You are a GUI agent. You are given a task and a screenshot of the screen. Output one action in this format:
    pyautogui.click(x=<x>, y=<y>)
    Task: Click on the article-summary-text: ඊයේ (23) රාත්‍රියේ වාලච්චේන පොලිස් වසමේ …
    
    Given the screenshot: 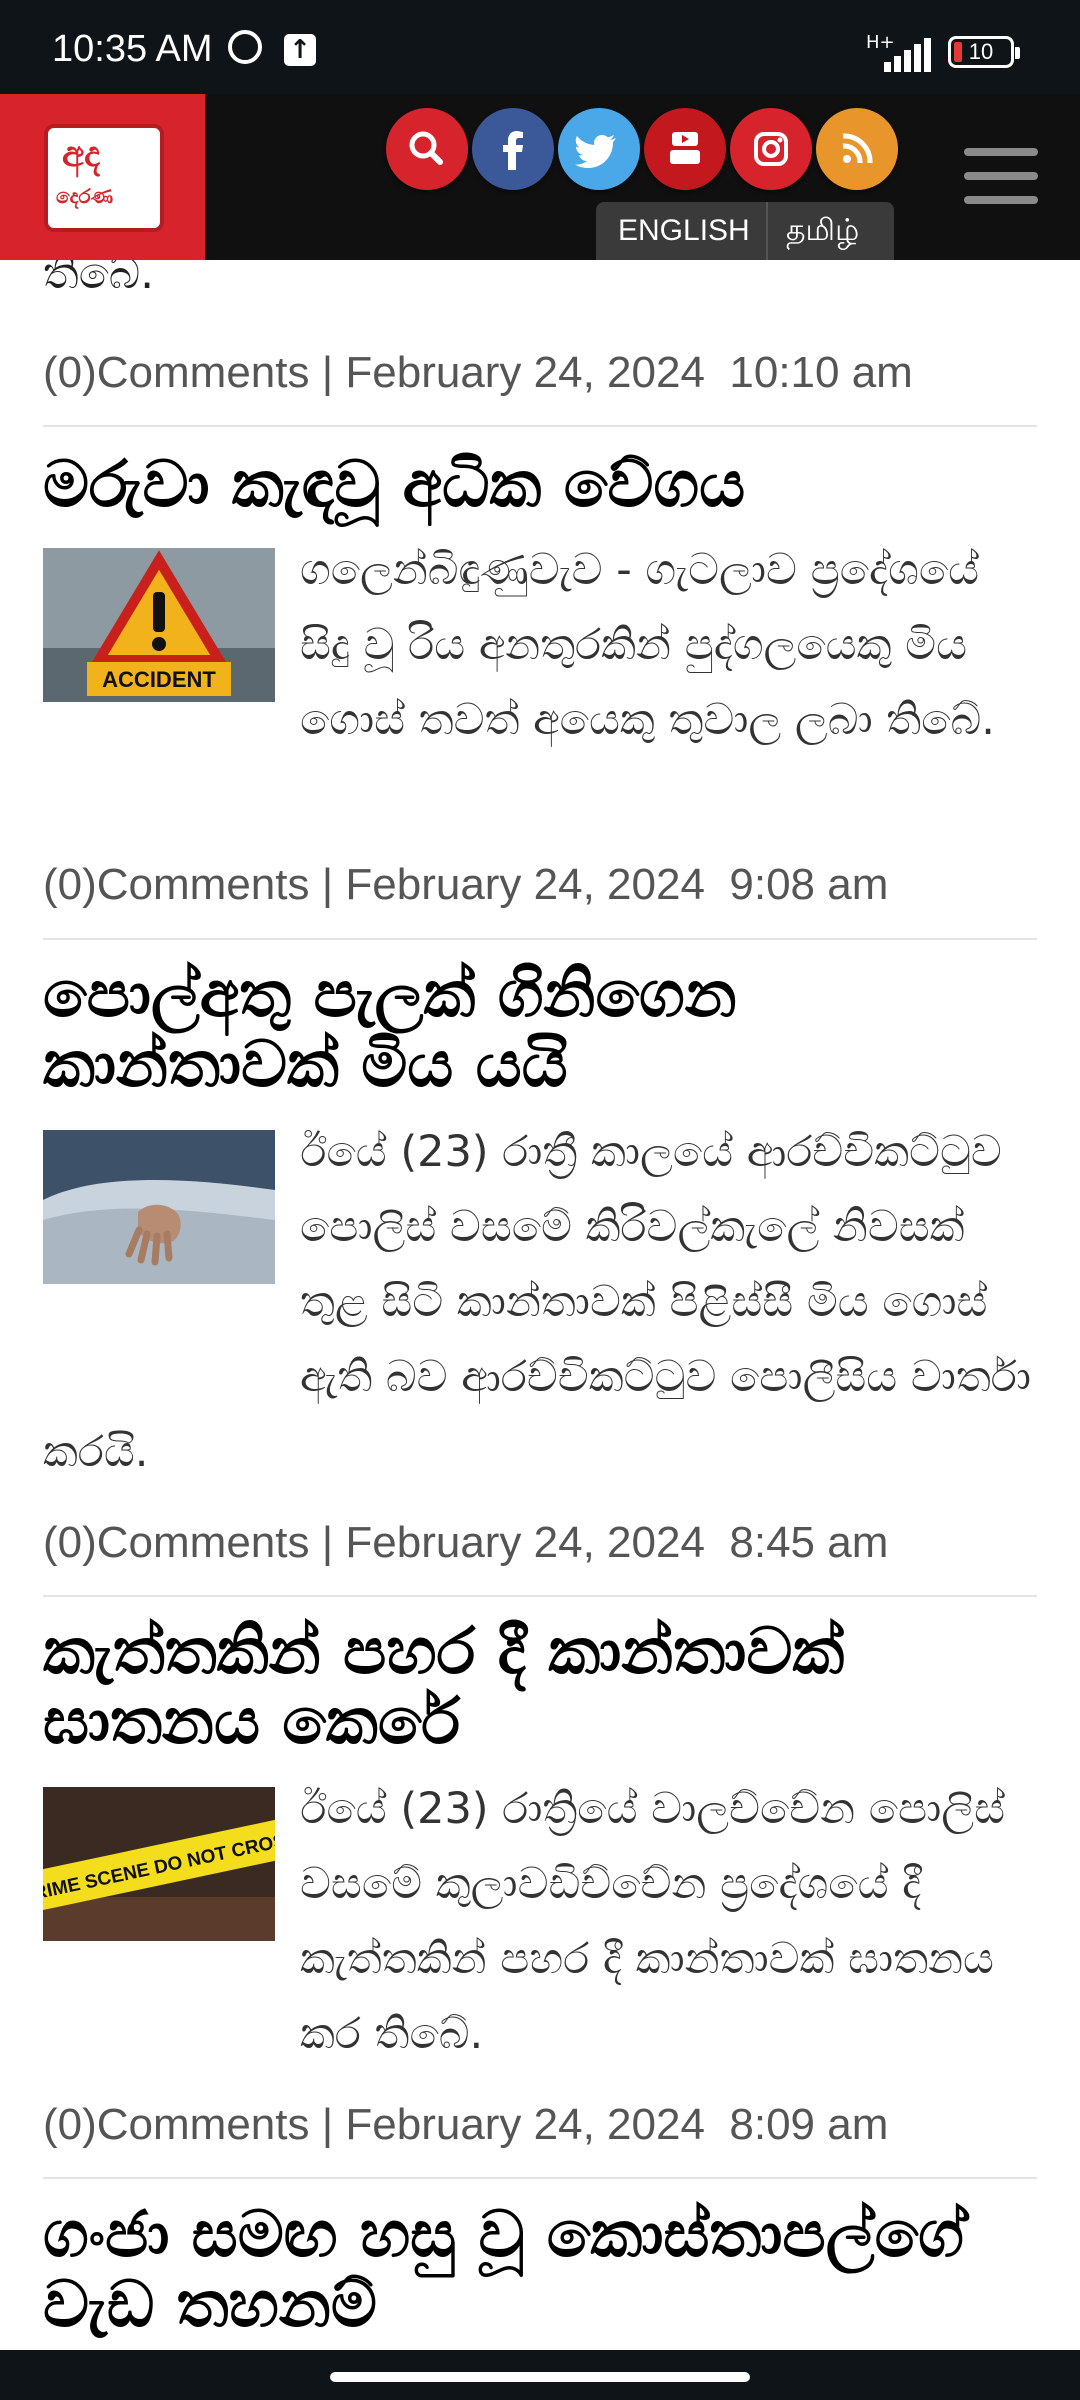 What is the action you would take?
    pyautogui.click(x=652, y=1921)
    